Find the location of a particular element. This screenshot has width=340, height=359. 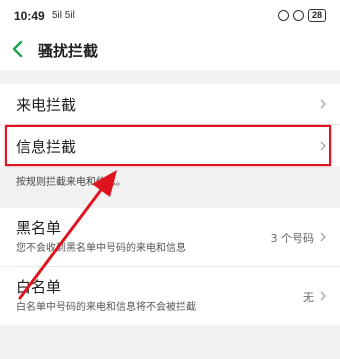

signal-icon: 5il 5il is located at coordinates (63, 15).